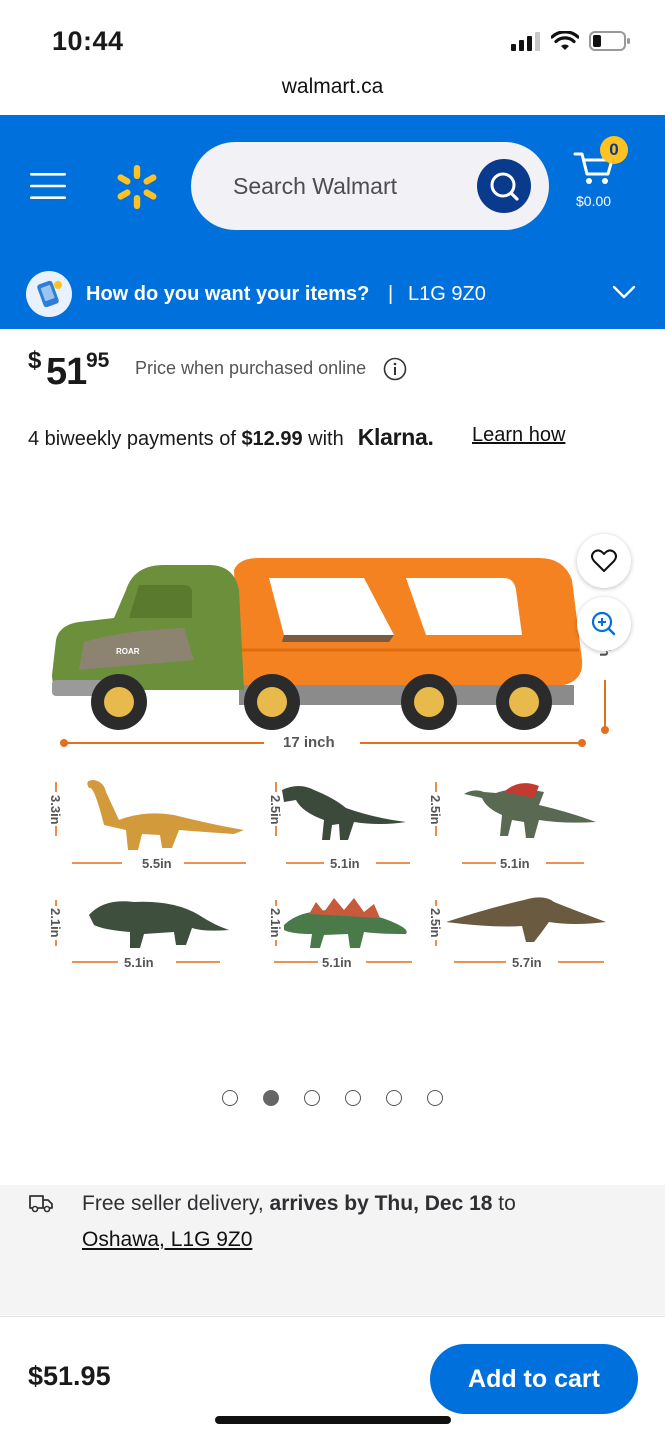 This screenshot has width=665, height=1440. What do you see at coordinates (98, 360) in the screenshot?
I see `price-cents: 95` at bounding box center [98, 360].